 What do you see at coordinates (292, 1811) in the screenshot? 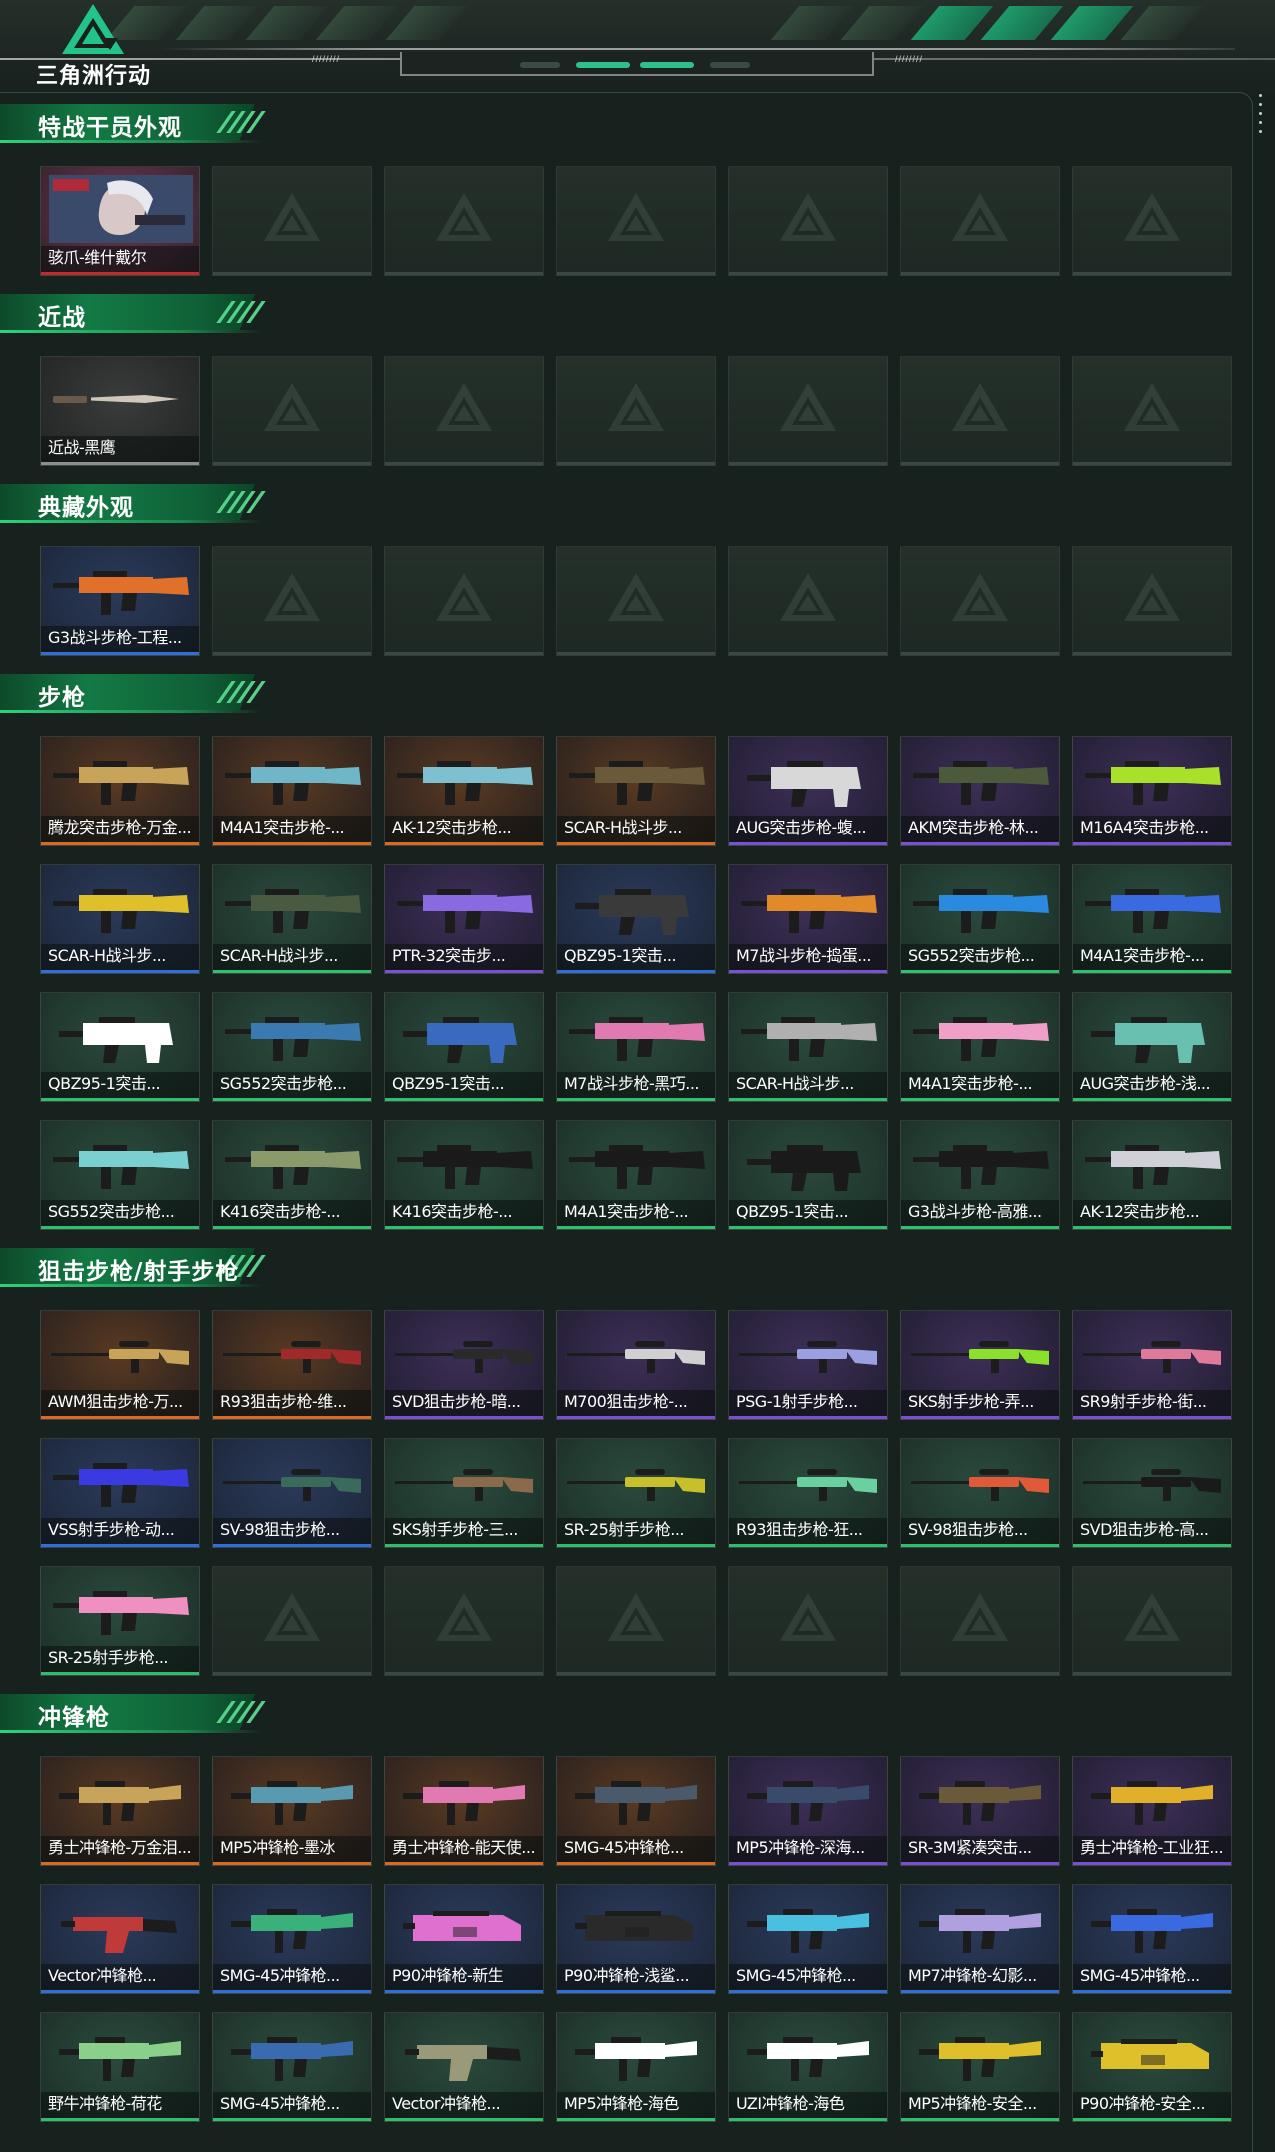
I see `item-card: MP5冲锋枪-墨冰` at bounding box center [292, 1811].